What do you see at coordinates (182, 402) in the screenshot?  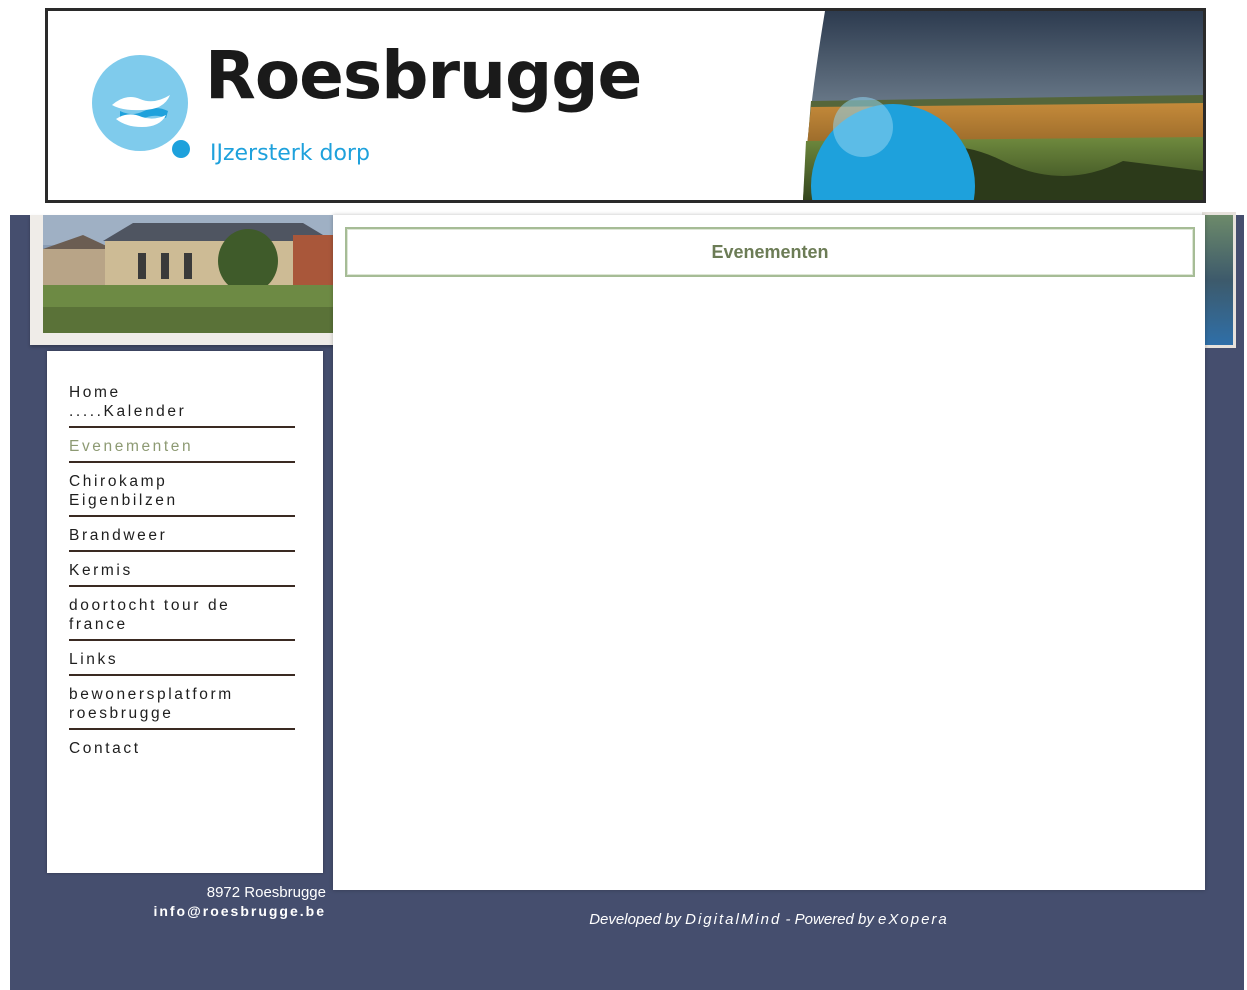 I see `nav-item-label: Home .....Kalender` at bounding box center [182, 402].